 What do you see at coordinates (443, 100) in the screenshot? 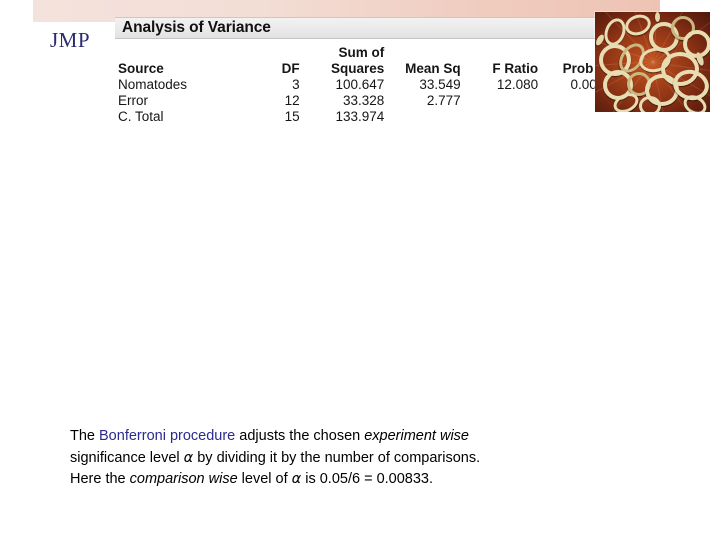
I see `cell-ms: 2.777` at bounding box center [443, 100].